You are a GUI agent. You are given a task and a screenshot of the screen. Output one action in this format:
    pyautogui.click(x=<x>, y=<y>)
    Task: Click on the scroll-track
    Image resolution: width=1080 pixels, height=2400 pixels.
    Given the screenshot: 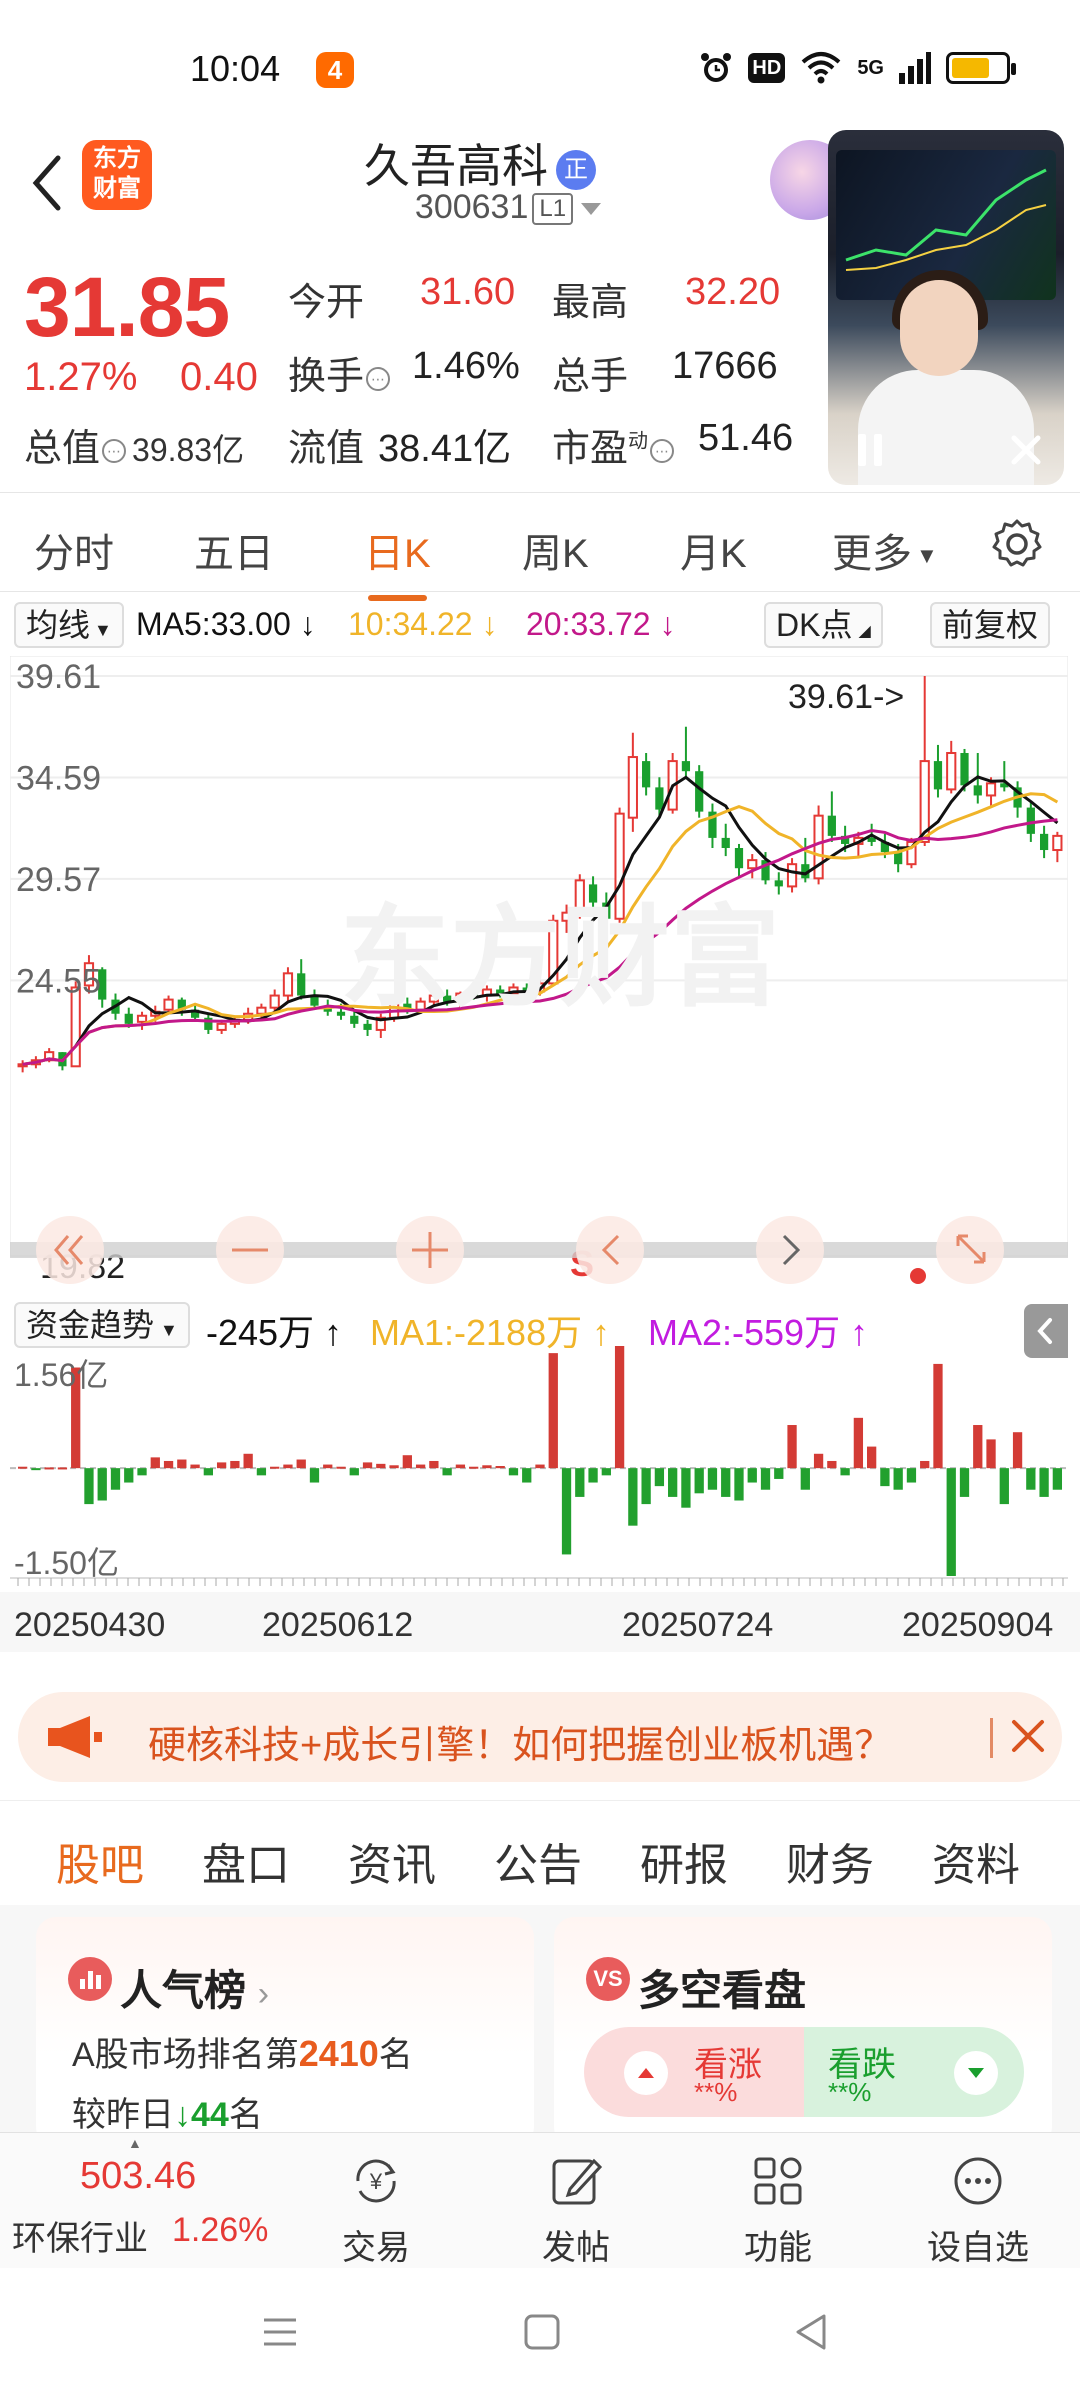 What is the action you would take?
    pyautogui.click(x=539, y=1250)
    